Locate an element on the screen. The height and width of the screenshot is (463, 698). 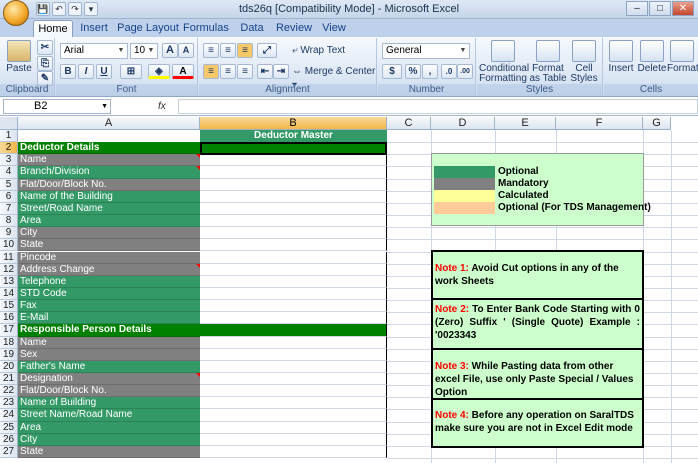
copy-icon: ⎘ is located at coordinates (45, 63).